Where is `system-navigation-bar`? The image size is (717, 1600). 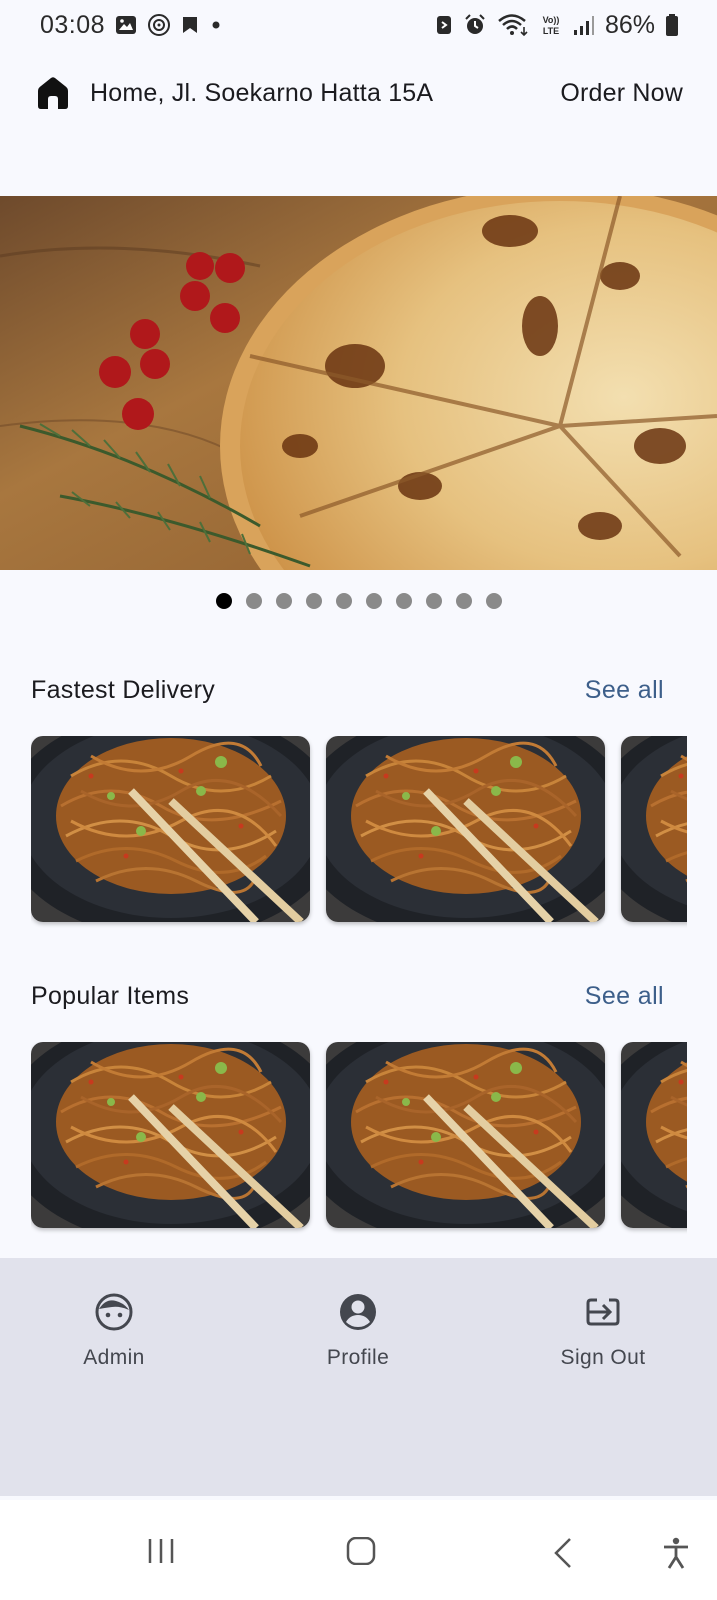 system-navigation-bar is located at coordinates (358, 1550).